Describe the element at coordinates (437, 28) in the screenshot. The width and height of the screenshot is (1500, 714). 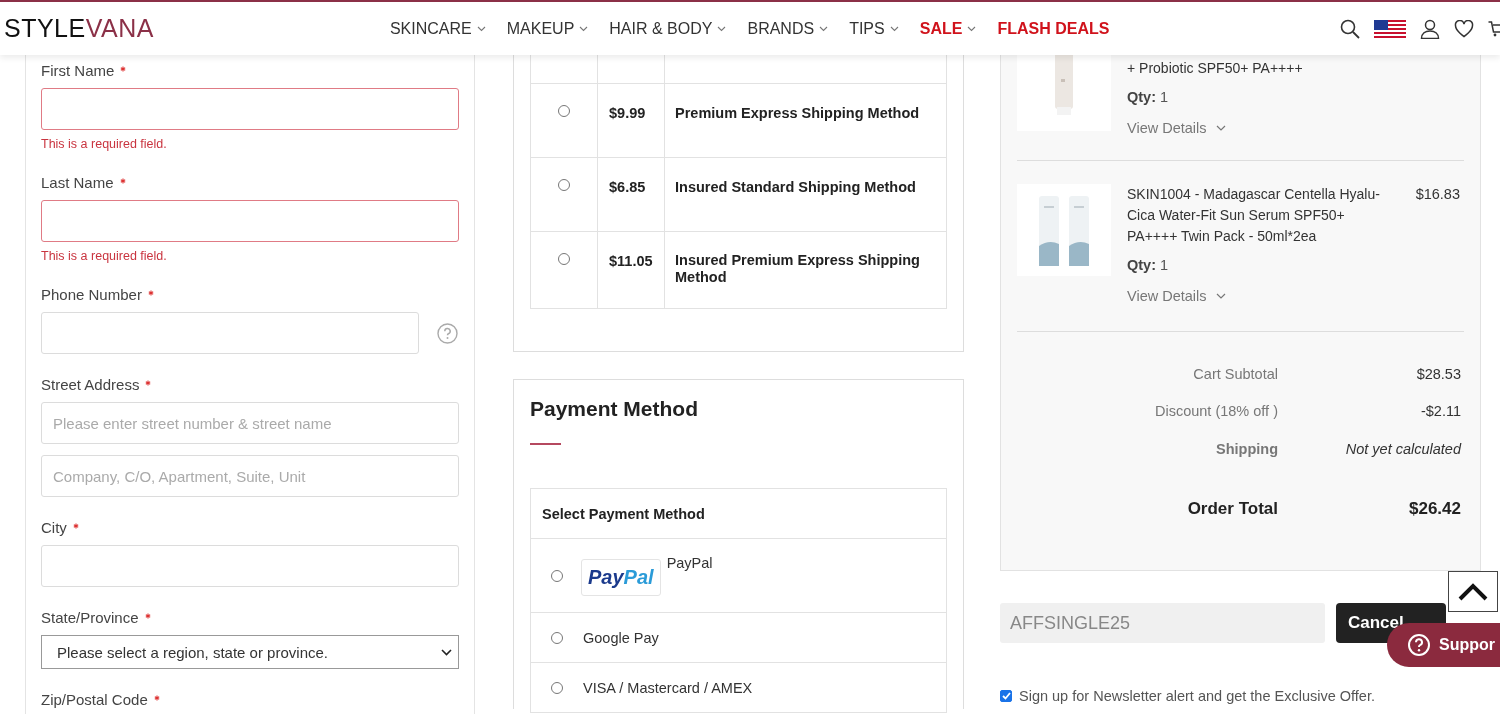
I see `nav-link: SKINCARE` at that location.